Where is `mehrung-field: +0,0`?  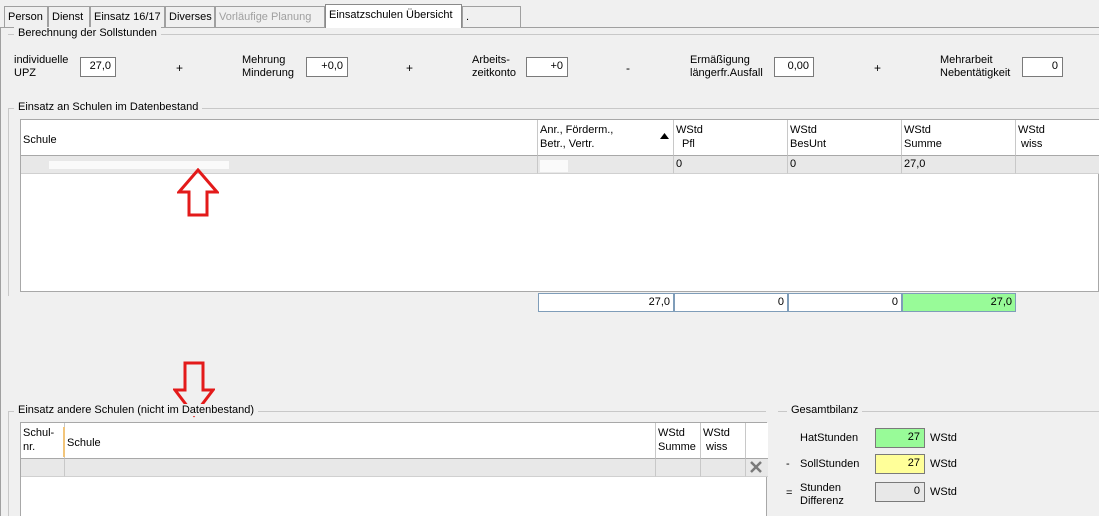
mehrung-field: +0,0 is located at coordinates (327, 67).